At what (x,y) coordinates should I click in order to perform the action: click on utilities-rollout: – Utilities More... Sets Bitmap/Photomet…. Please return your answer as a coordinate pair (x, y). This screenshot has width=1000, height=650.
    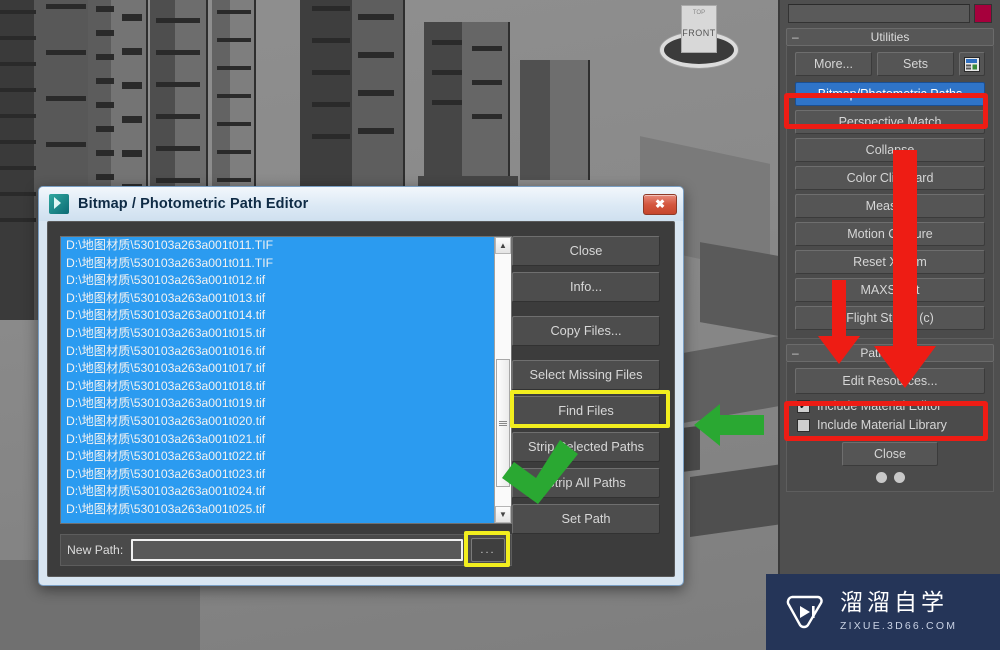
    Looking at the image, I should click on (890, 183).